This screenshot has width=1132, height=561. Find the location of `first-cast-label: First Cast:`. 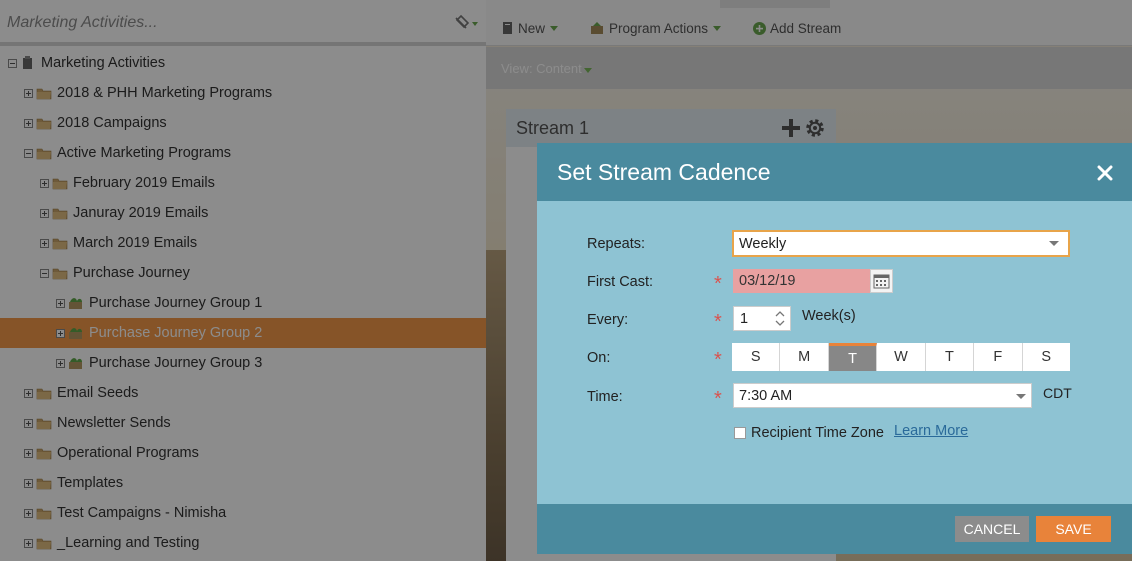

first-cast-label: First Cast: is located at coordinates (620, 282).